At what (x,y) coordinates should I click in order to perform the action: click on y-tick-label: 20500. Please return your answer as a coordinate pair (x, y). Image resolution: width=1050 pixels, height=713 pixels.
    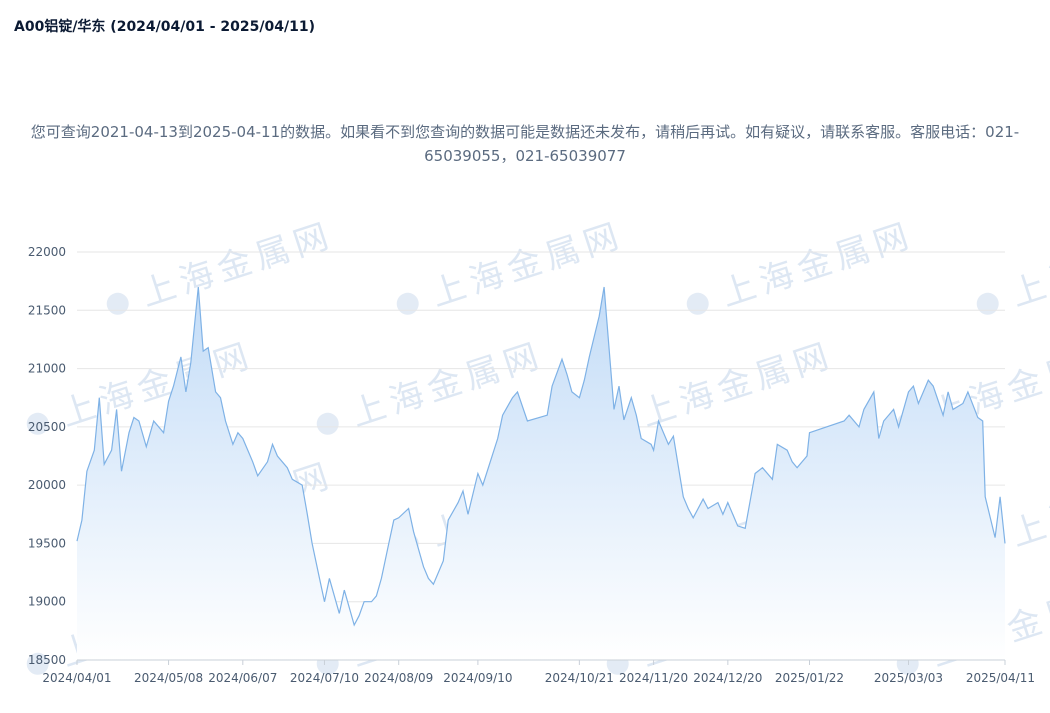
    Looking at the image, I should click on (47, 427).